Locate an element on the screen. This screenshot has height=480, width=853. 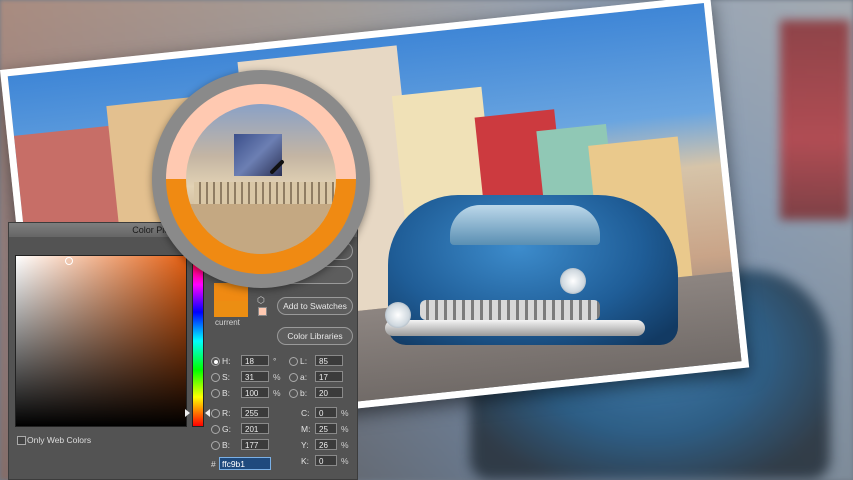
red-input: 255 is located at coordinates (255, 412).